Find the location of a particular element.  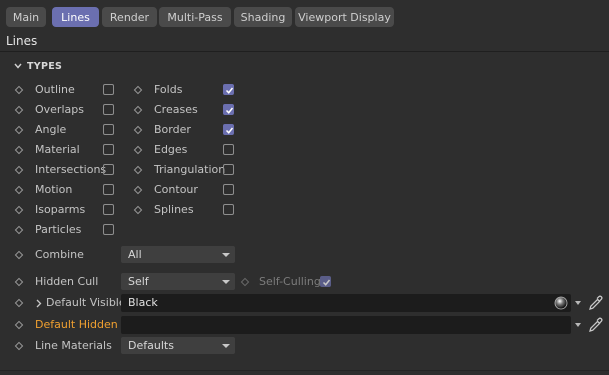

combine-label: Combine is located at coordinates (59, 254).